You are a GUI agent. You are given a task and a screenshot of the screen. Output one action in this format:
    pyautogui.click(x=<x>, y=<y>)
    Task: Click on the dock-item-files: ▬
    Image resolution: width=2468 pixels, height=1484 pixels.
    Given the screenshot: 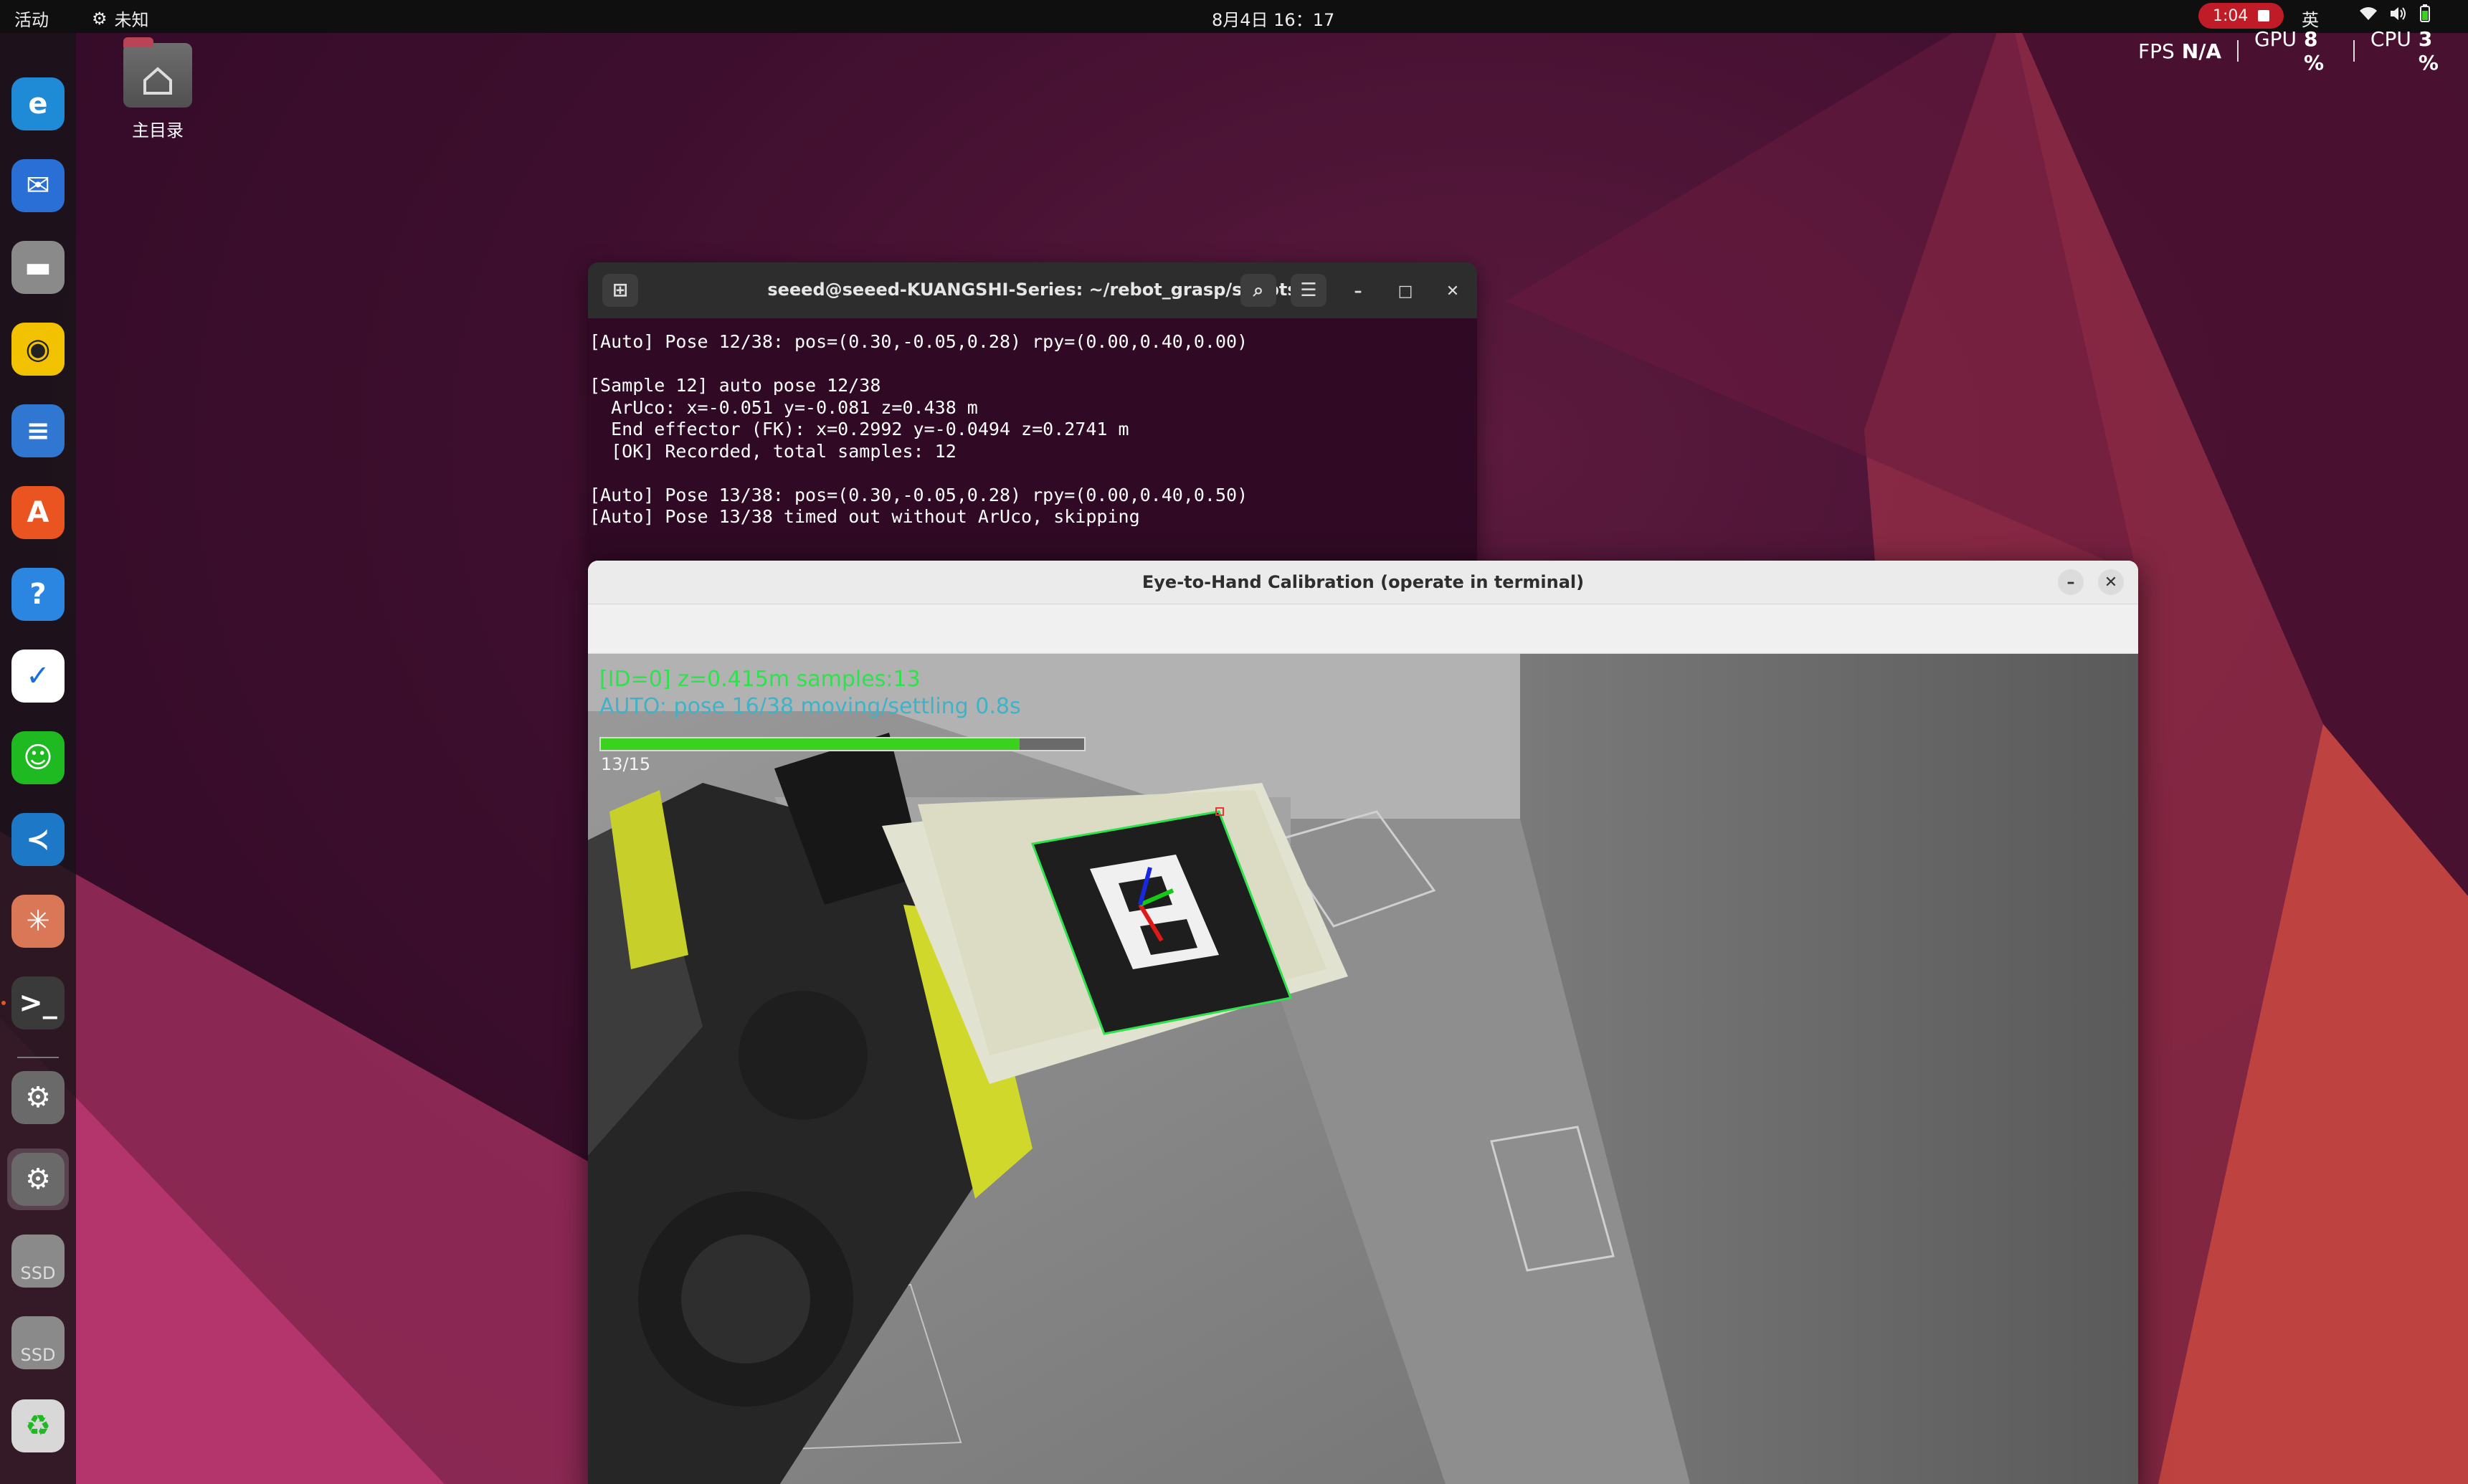 What is the action you would take?
    pyautogui.click(x=38, y=268)
    